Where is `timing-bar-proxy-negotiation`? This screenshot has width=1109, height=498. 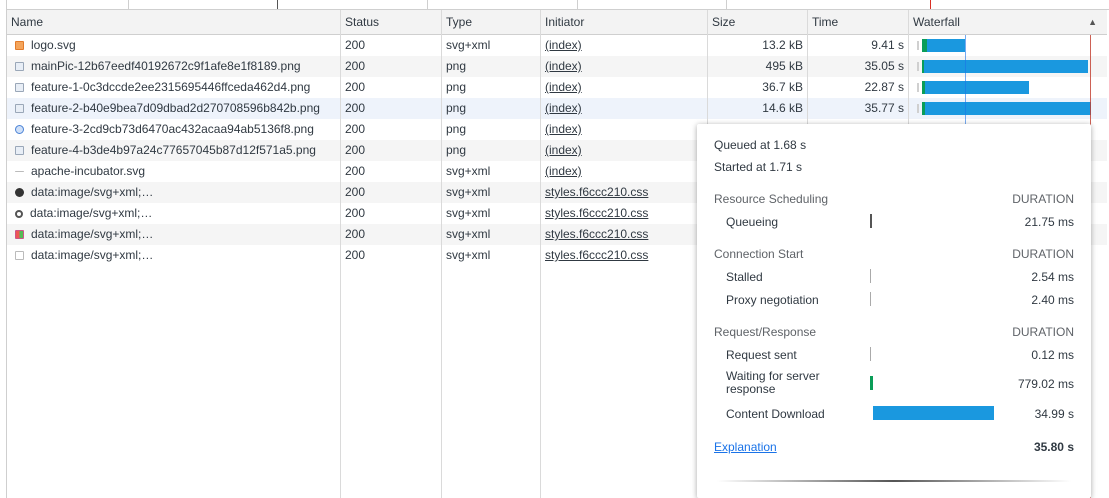 timing-bar-proxy-negotiation is located at coordinates (870, 299).